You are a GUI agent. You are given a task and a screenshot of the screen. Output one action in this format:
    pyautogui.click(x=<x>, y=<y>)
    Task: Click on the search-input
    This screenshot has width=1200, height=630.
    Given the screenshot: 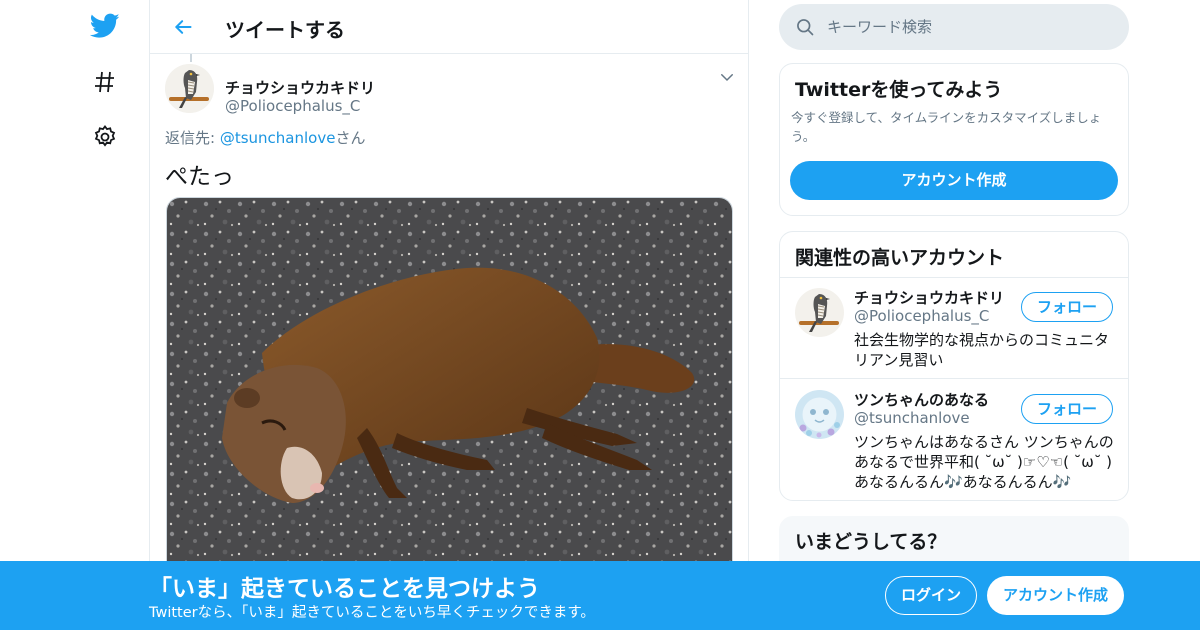 What is the action you would take?
    pyautogui.click(x=967, y=27)
    